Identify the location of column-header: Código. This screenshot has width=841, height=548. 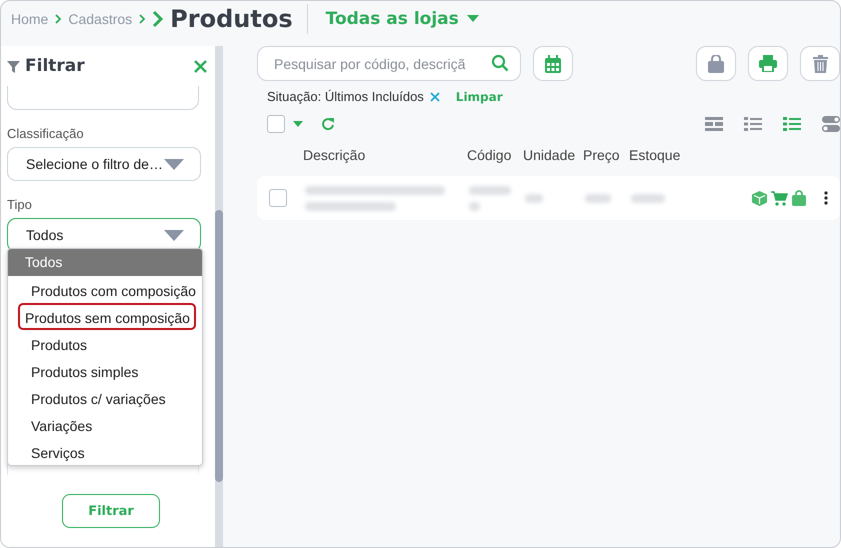
(489, 155).